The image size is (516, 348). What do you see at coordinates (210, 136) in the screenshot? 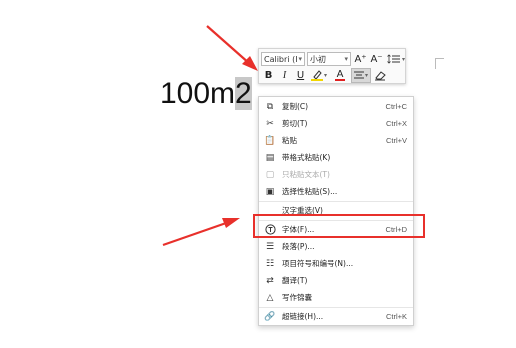
I see `annotation-arrows` at bounding box center [210, 136].